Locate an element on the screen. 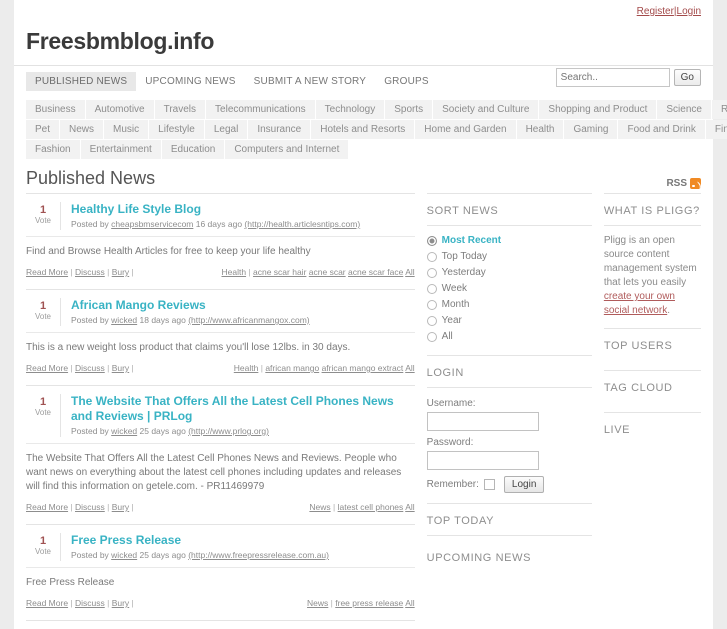 This screenshot has height=629, width=727. category-link-1-1: News is located at coordinates (82, 129).